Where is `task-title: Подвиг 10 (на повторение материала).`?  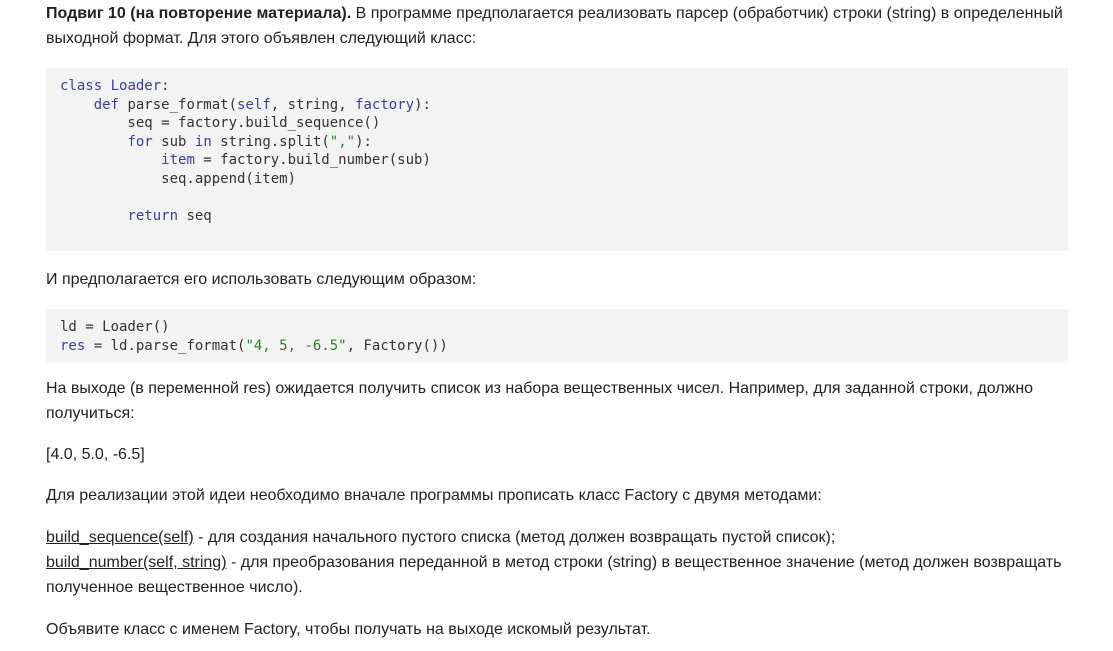 task-title: Подвиг 10 (на повторение материала). is located at coordinates (199, 13).